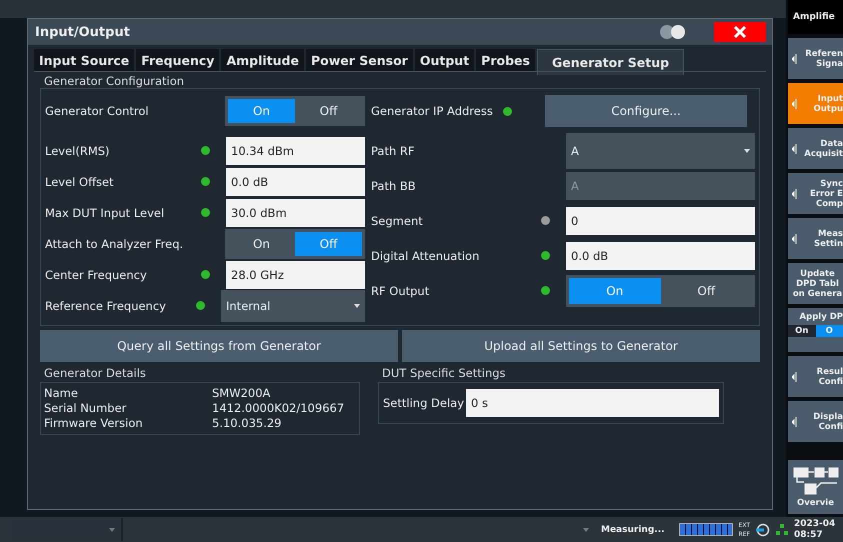  I want to click on tab: Output, so click(444, 60).